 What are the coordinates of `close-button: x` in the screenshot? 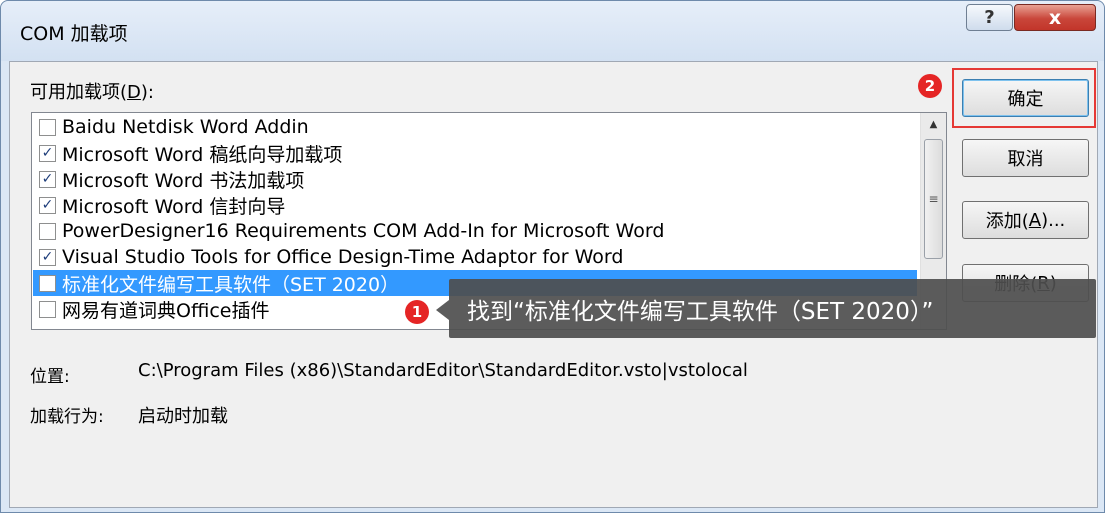 It's located at (1055, 17).